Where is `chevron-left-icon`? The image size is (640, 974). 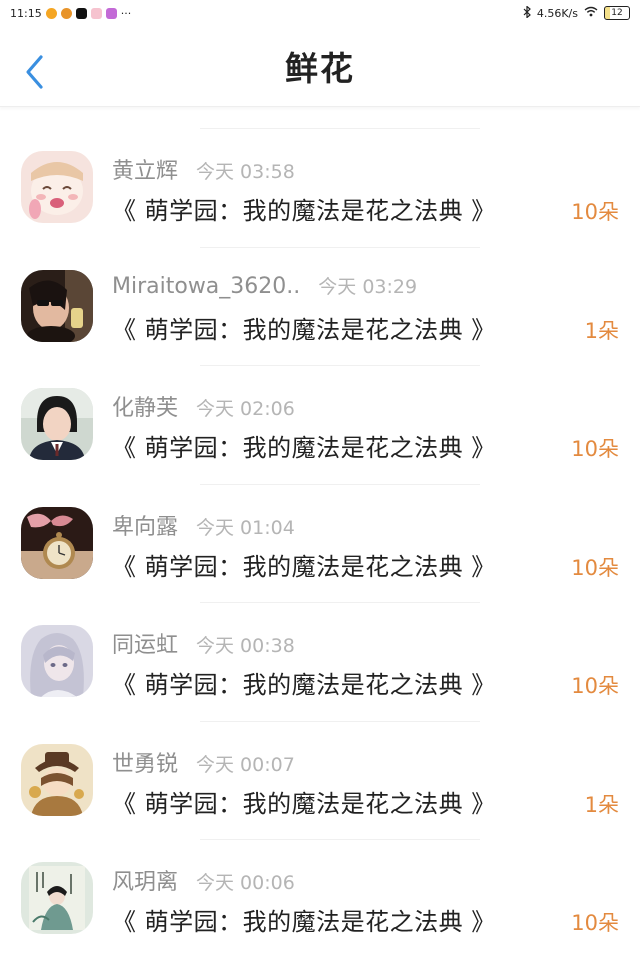
chevron-left-icon is located at coordinates (34, 72).